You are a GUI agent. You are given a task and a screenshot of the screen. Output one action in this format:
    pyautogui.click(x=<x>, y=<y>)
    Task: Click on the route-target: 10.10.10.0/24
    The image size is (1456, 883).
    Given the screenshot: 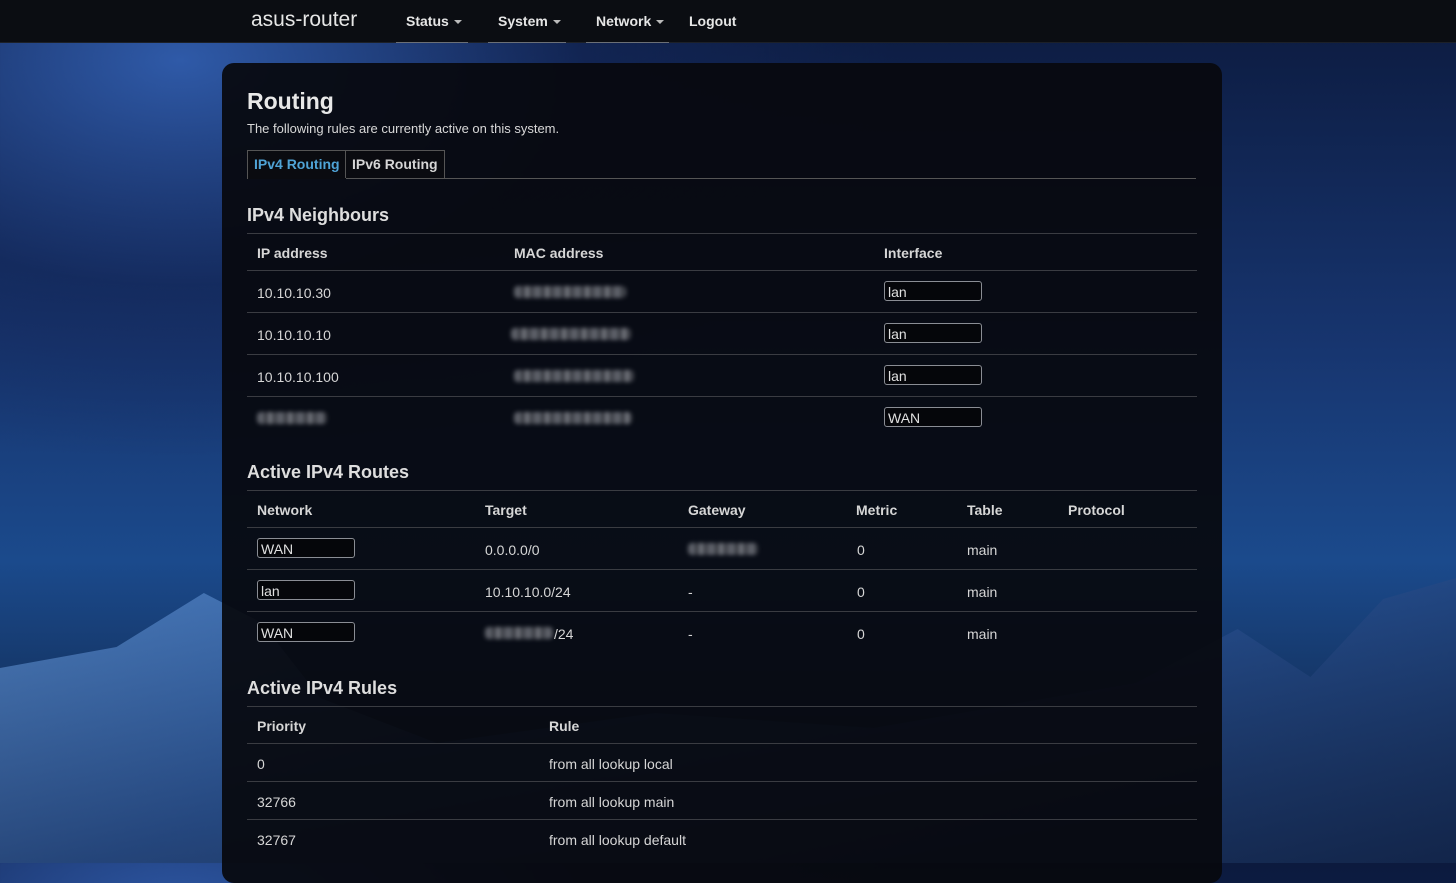 What is the action you would take?
    pyautogui.click(x=528, y=592)
    